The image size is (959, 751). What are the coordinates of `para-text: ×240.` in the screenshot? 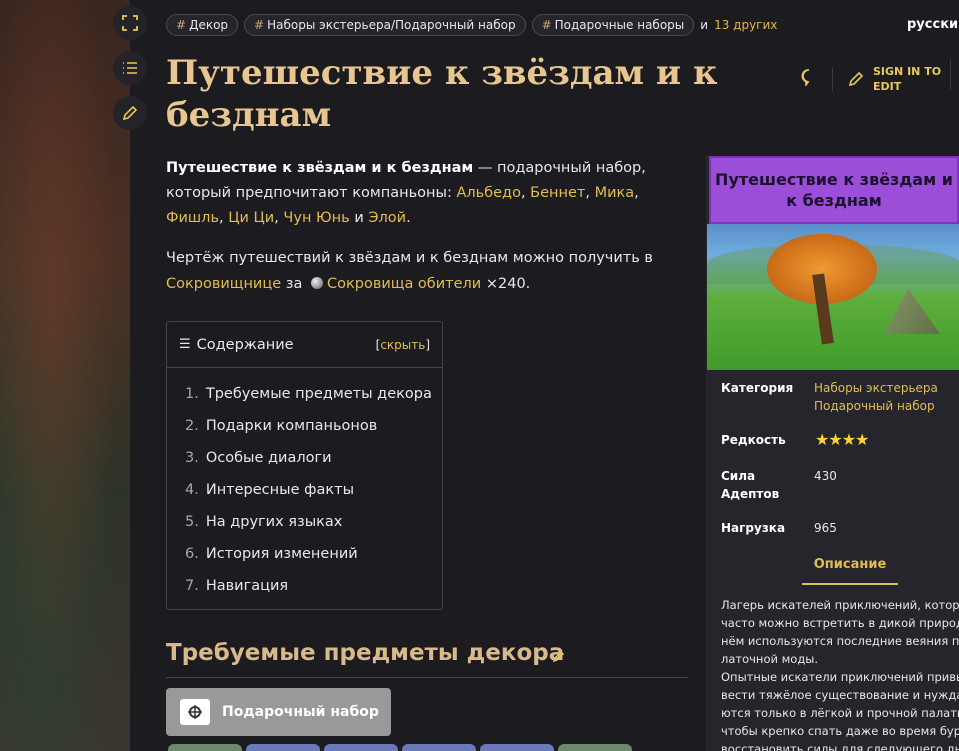 It's located at (506, 284).